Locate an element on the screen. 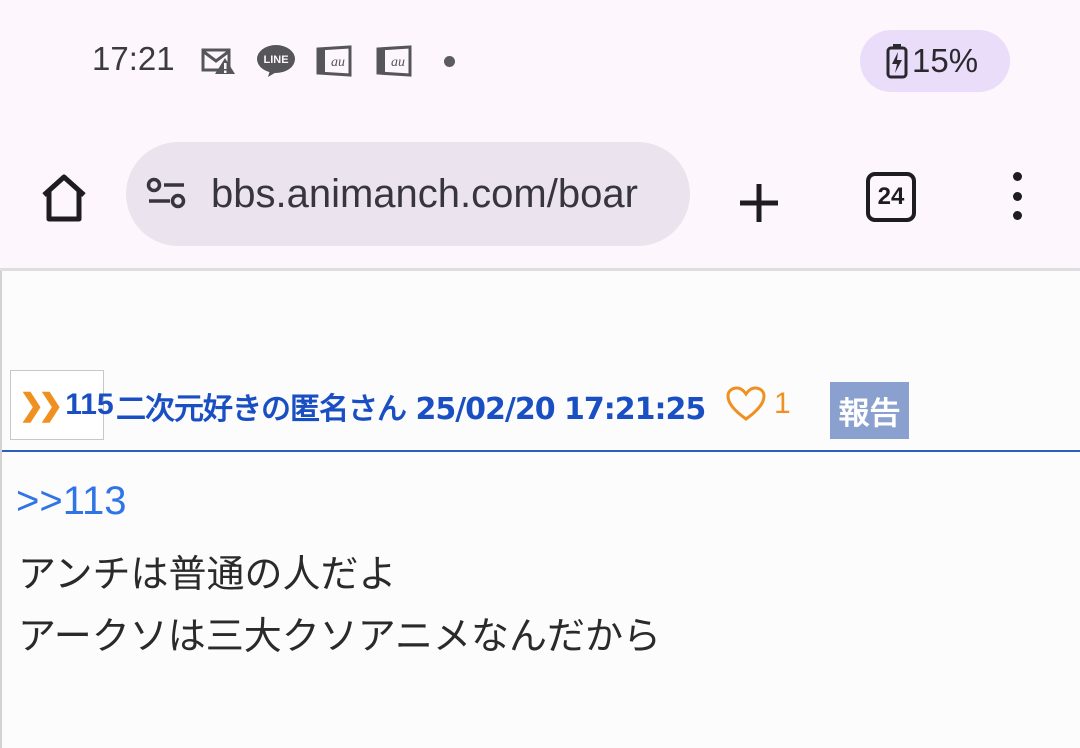 Image resolution: width=1080 pixels, height=748 pixels. battery-charging-icon is located at coordinates (897, 61).